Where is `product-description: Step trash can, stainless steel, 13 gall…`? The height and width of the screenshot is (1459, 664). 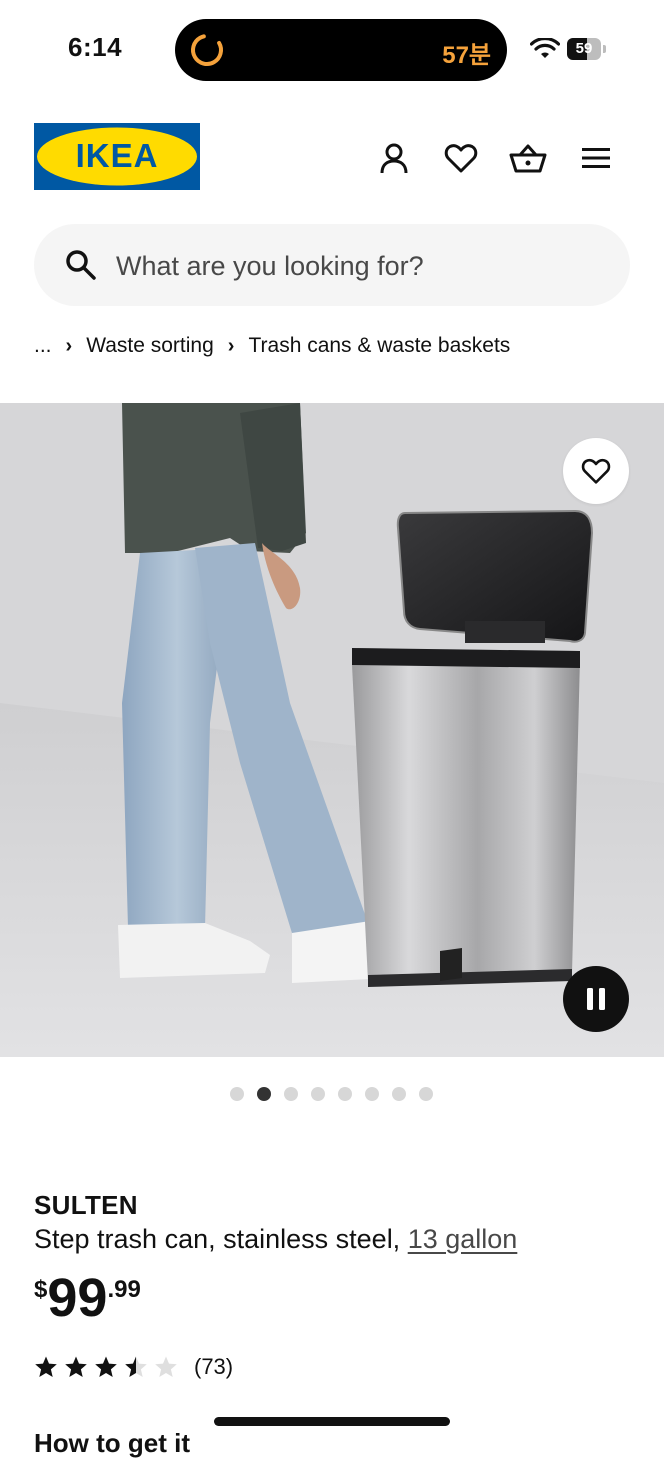 product-description: Step trash can, stainless steel, 13 gall… is located at coordinates (275, 1239).